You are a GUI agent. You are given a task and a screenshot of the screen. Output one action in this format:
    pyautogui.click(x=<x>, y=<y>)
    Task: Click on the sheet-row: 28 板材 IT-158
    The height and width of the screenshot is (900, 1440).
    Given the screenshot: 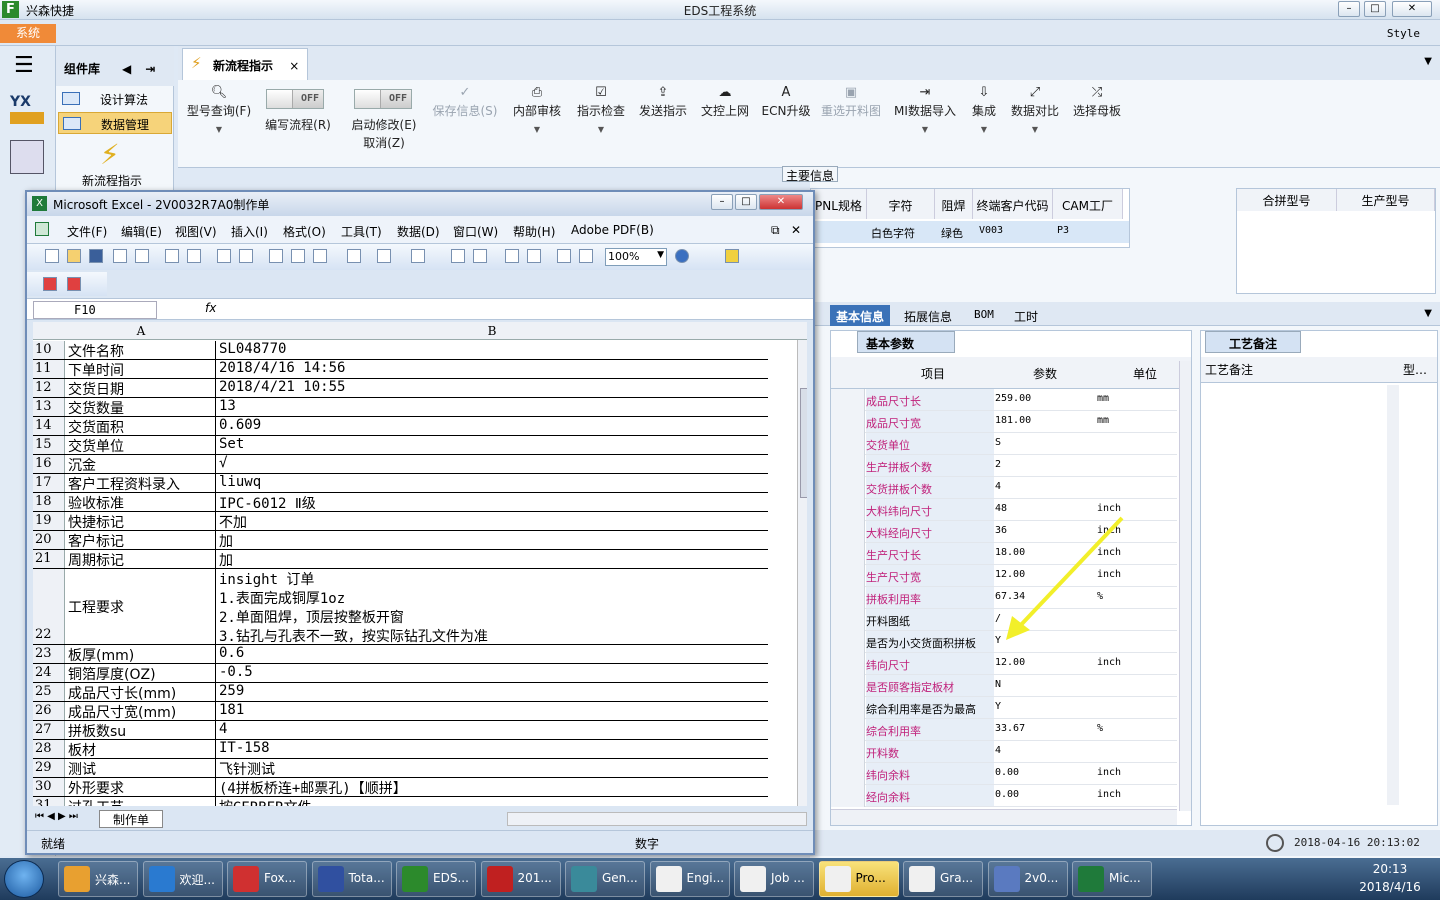 What is the action you would take?
    pyautogui.click(x=400, y=749)
    